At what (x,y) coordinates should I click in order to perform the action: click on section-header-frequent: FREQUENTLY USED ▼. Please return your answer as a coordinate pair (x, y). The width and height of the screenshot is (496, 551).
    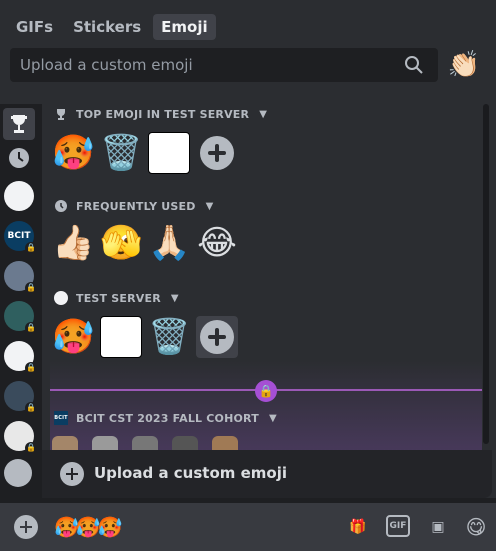
    Looking at the image, I should click on (134, 206).